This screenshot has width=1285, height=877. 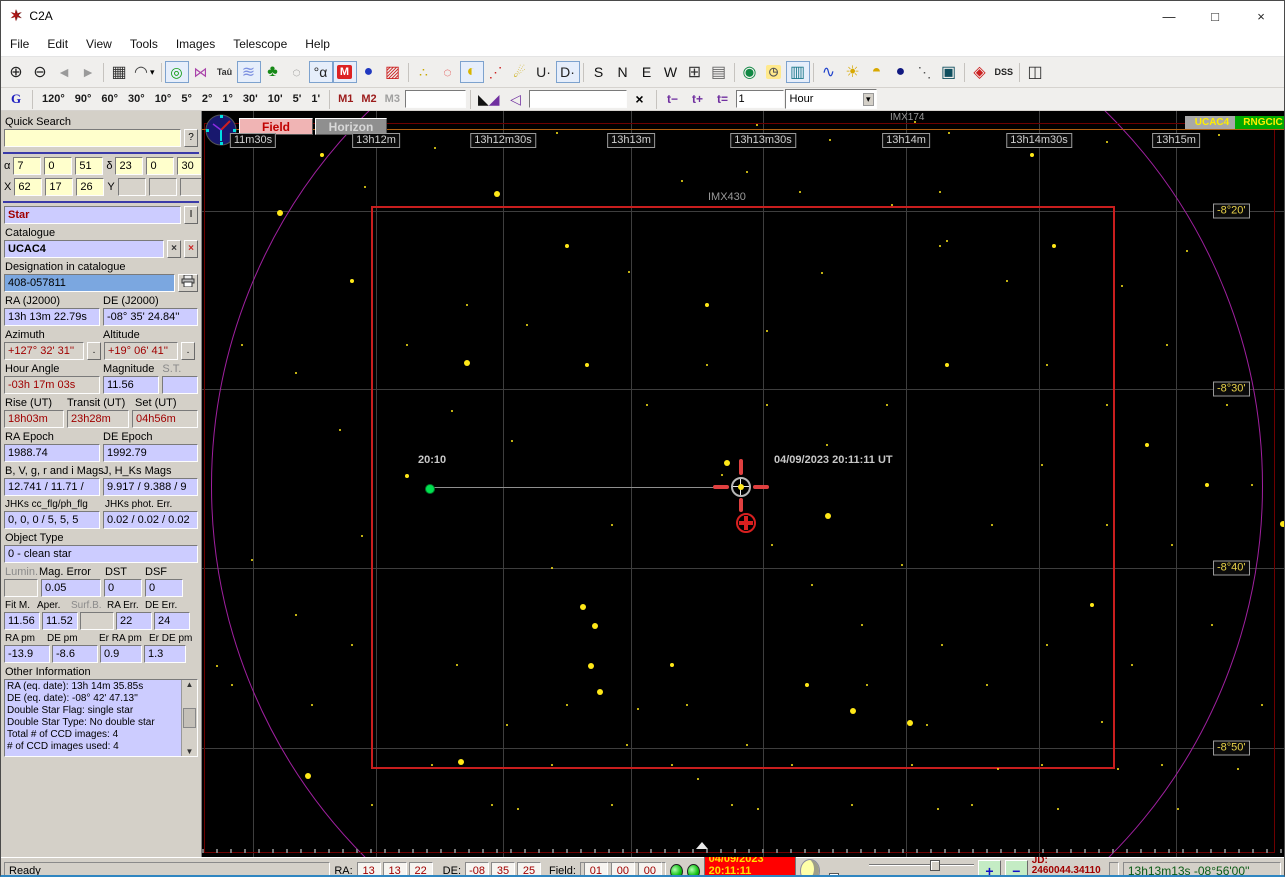 What do you see at coordinates (477, 868) in the screenshot?
I see `de-field-0: -08` at bounding box center [477, 868].